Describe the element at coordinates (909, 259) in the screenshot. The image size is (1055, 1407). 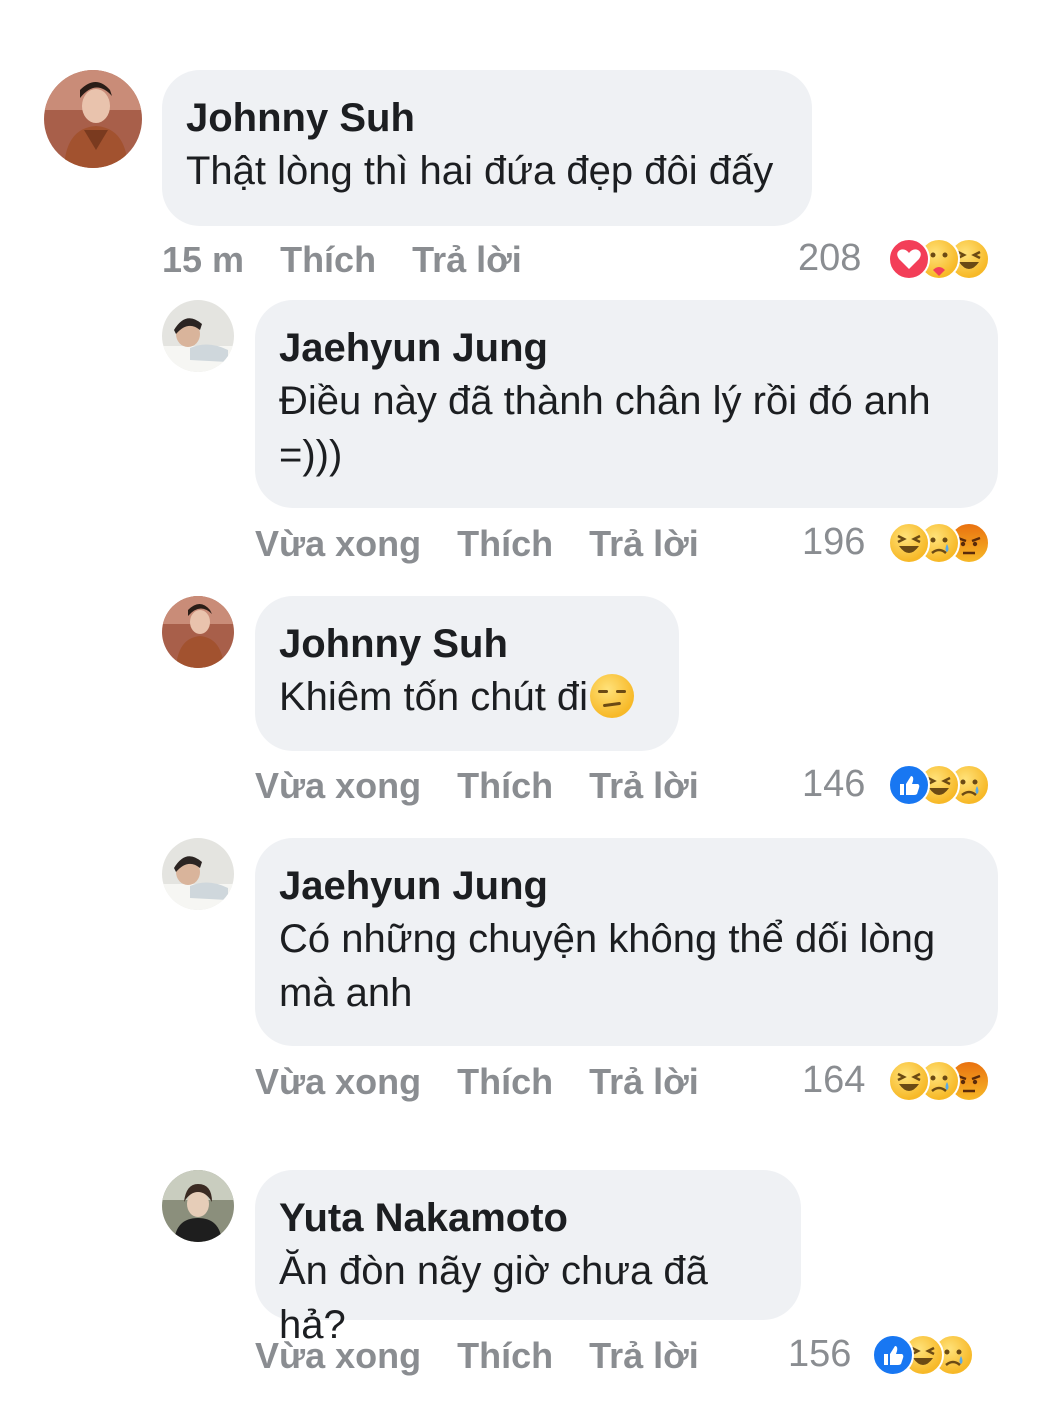
I see `love-icon` at that location.